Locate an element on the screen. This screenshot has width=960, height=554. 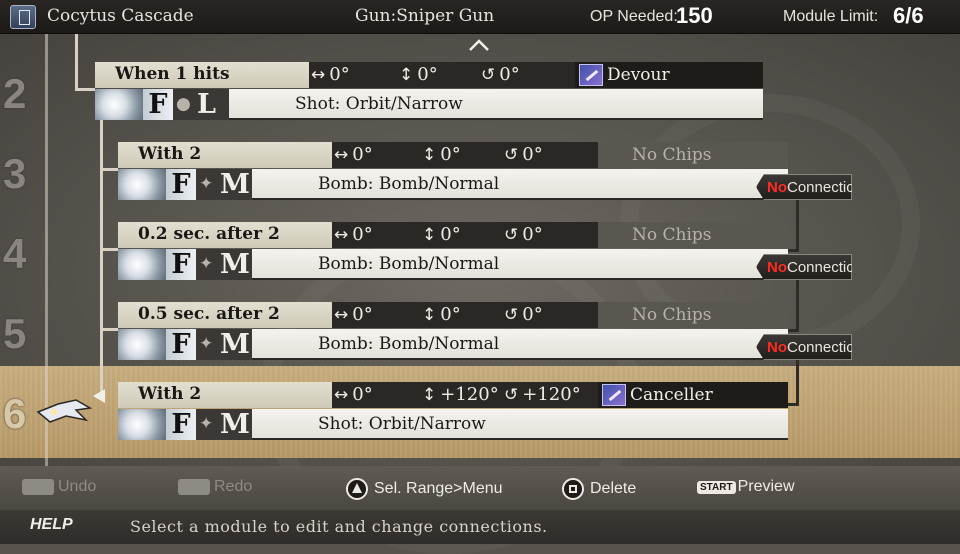
size-badge: ✦ M is located at coordinates (224, 424).